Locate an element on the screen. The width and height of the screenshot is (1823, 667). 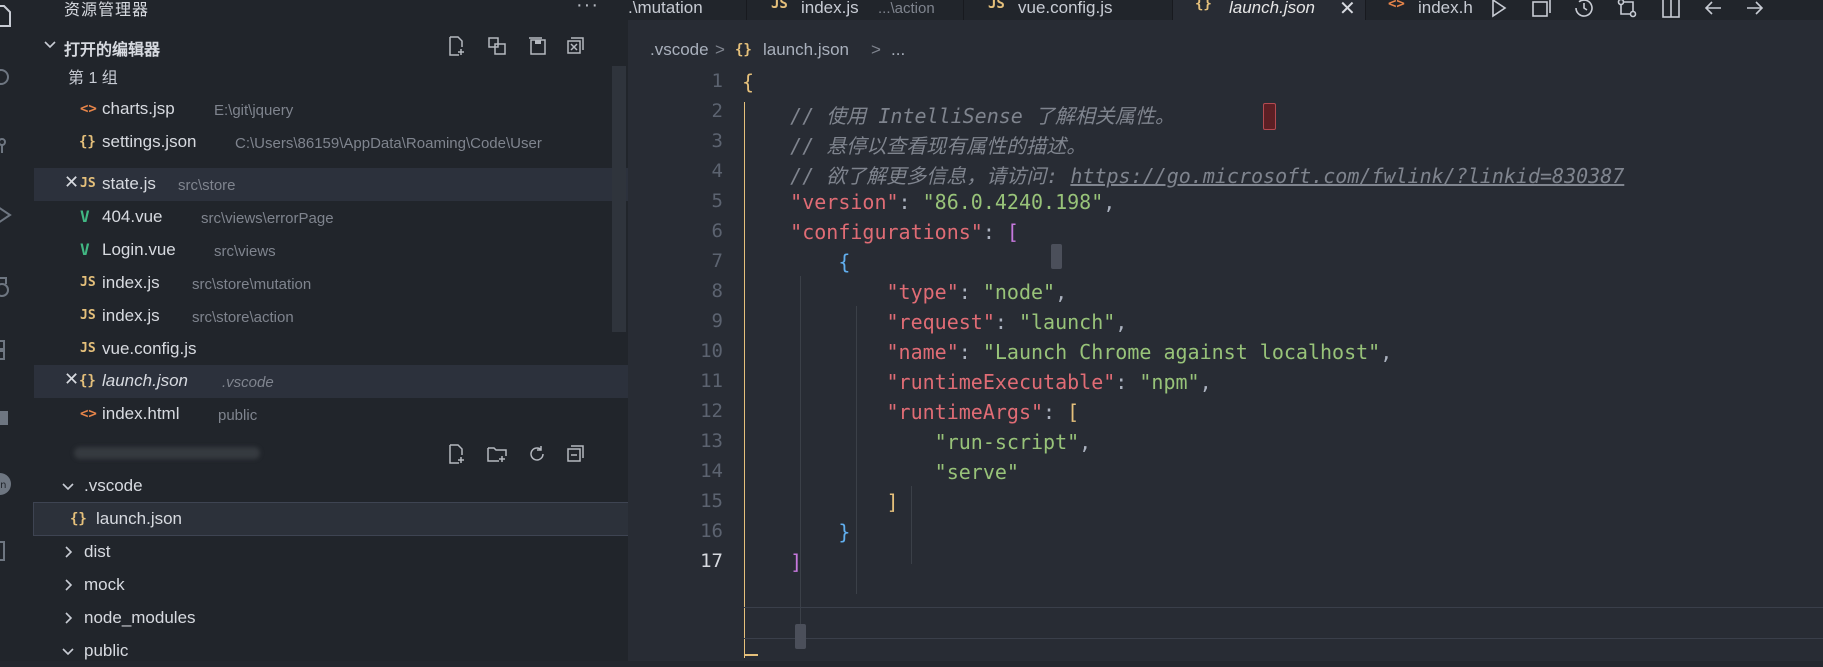
compare-changes-icon is located at coordinates (1627, 10).